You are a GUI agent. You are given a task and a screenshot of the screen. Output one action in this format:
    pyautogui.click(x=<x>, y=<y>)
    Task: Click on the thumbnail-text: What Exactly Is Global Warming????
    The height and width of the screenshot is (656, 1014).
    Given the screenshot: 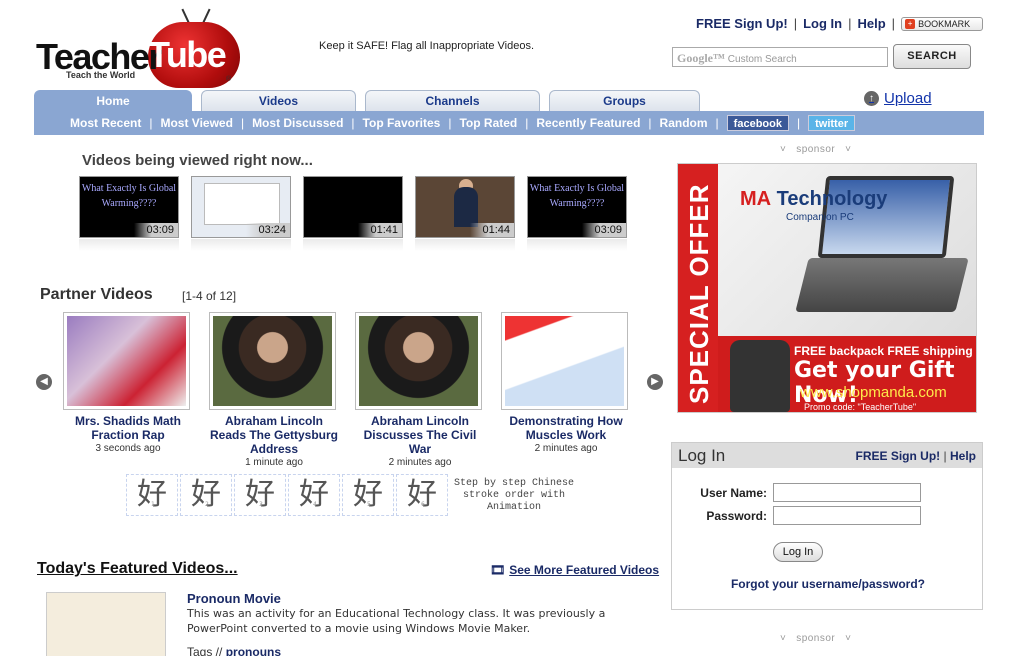 What is the action you would take?
    pyautogui.click(x=577, y=196)
    